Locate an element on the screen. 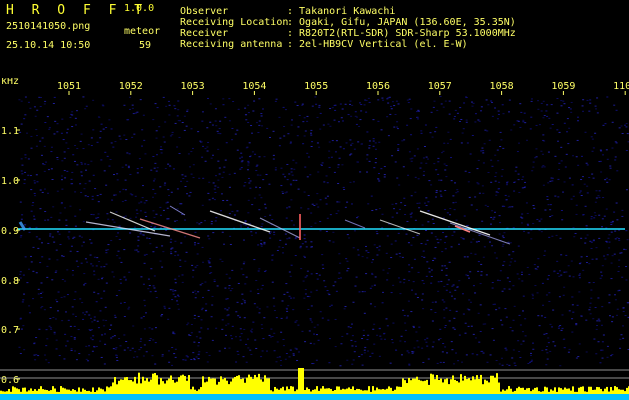  meteor-echoes is located at coordinates (264, 225).